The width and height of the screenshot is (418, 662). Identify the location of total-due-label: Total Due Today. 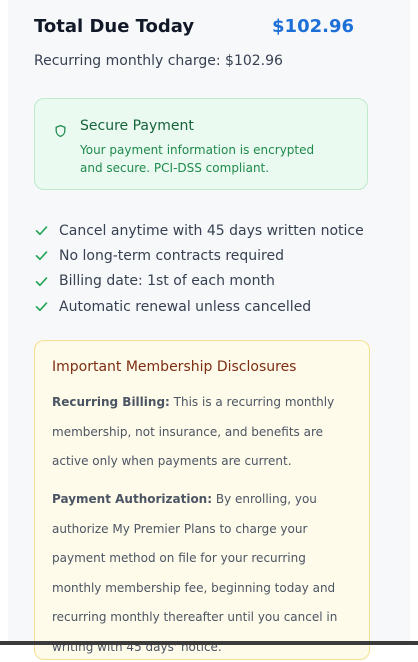
(114, 26).